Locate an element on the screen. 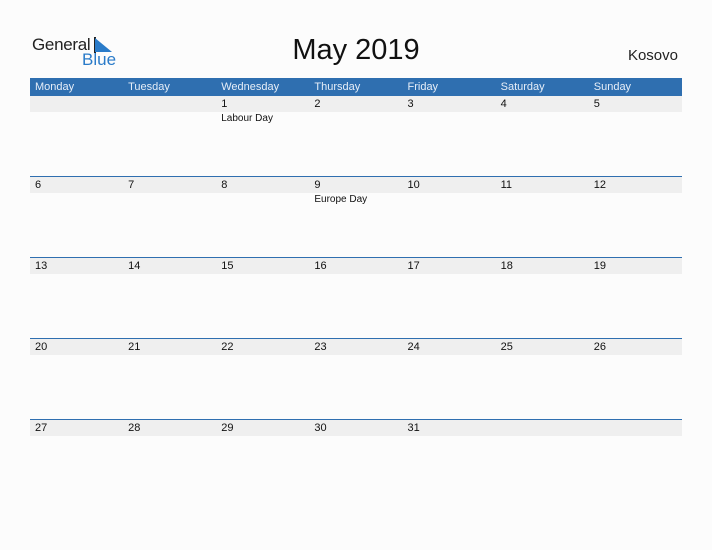  day-number-row: 27 28 29 30 31 is located at coordinates (356, 428).